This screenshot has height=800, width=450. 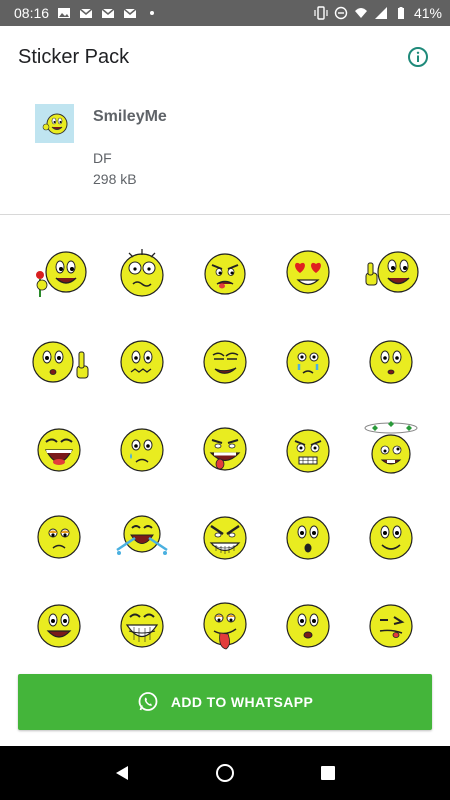 I want to click on smiley-scared-icon, so click(x=142, y=273).